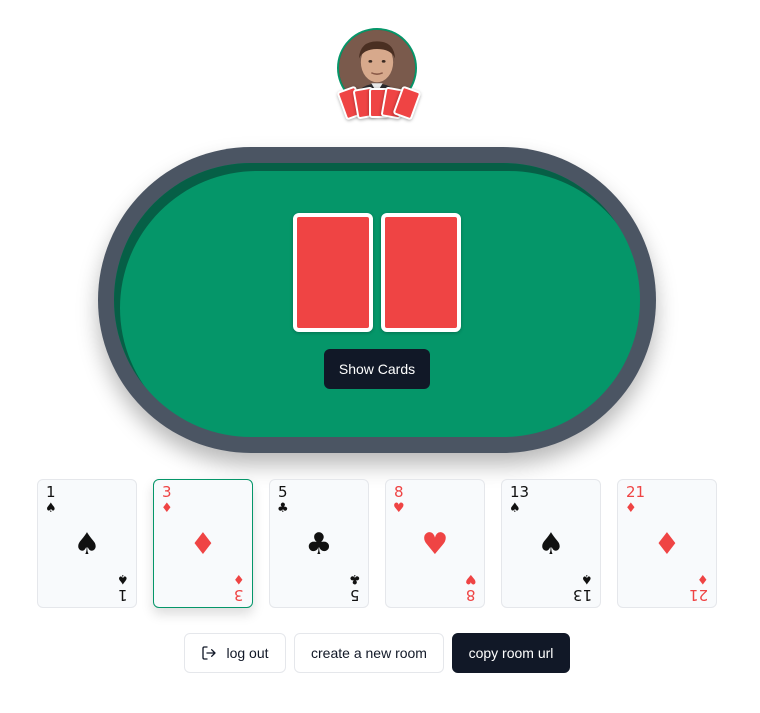 Image resolution: width=760 pixels, height=713 pixels. Describe the element at coordinates (377, 369) in the screenshot. I see `show-cards-button: Show Cards` at that location.